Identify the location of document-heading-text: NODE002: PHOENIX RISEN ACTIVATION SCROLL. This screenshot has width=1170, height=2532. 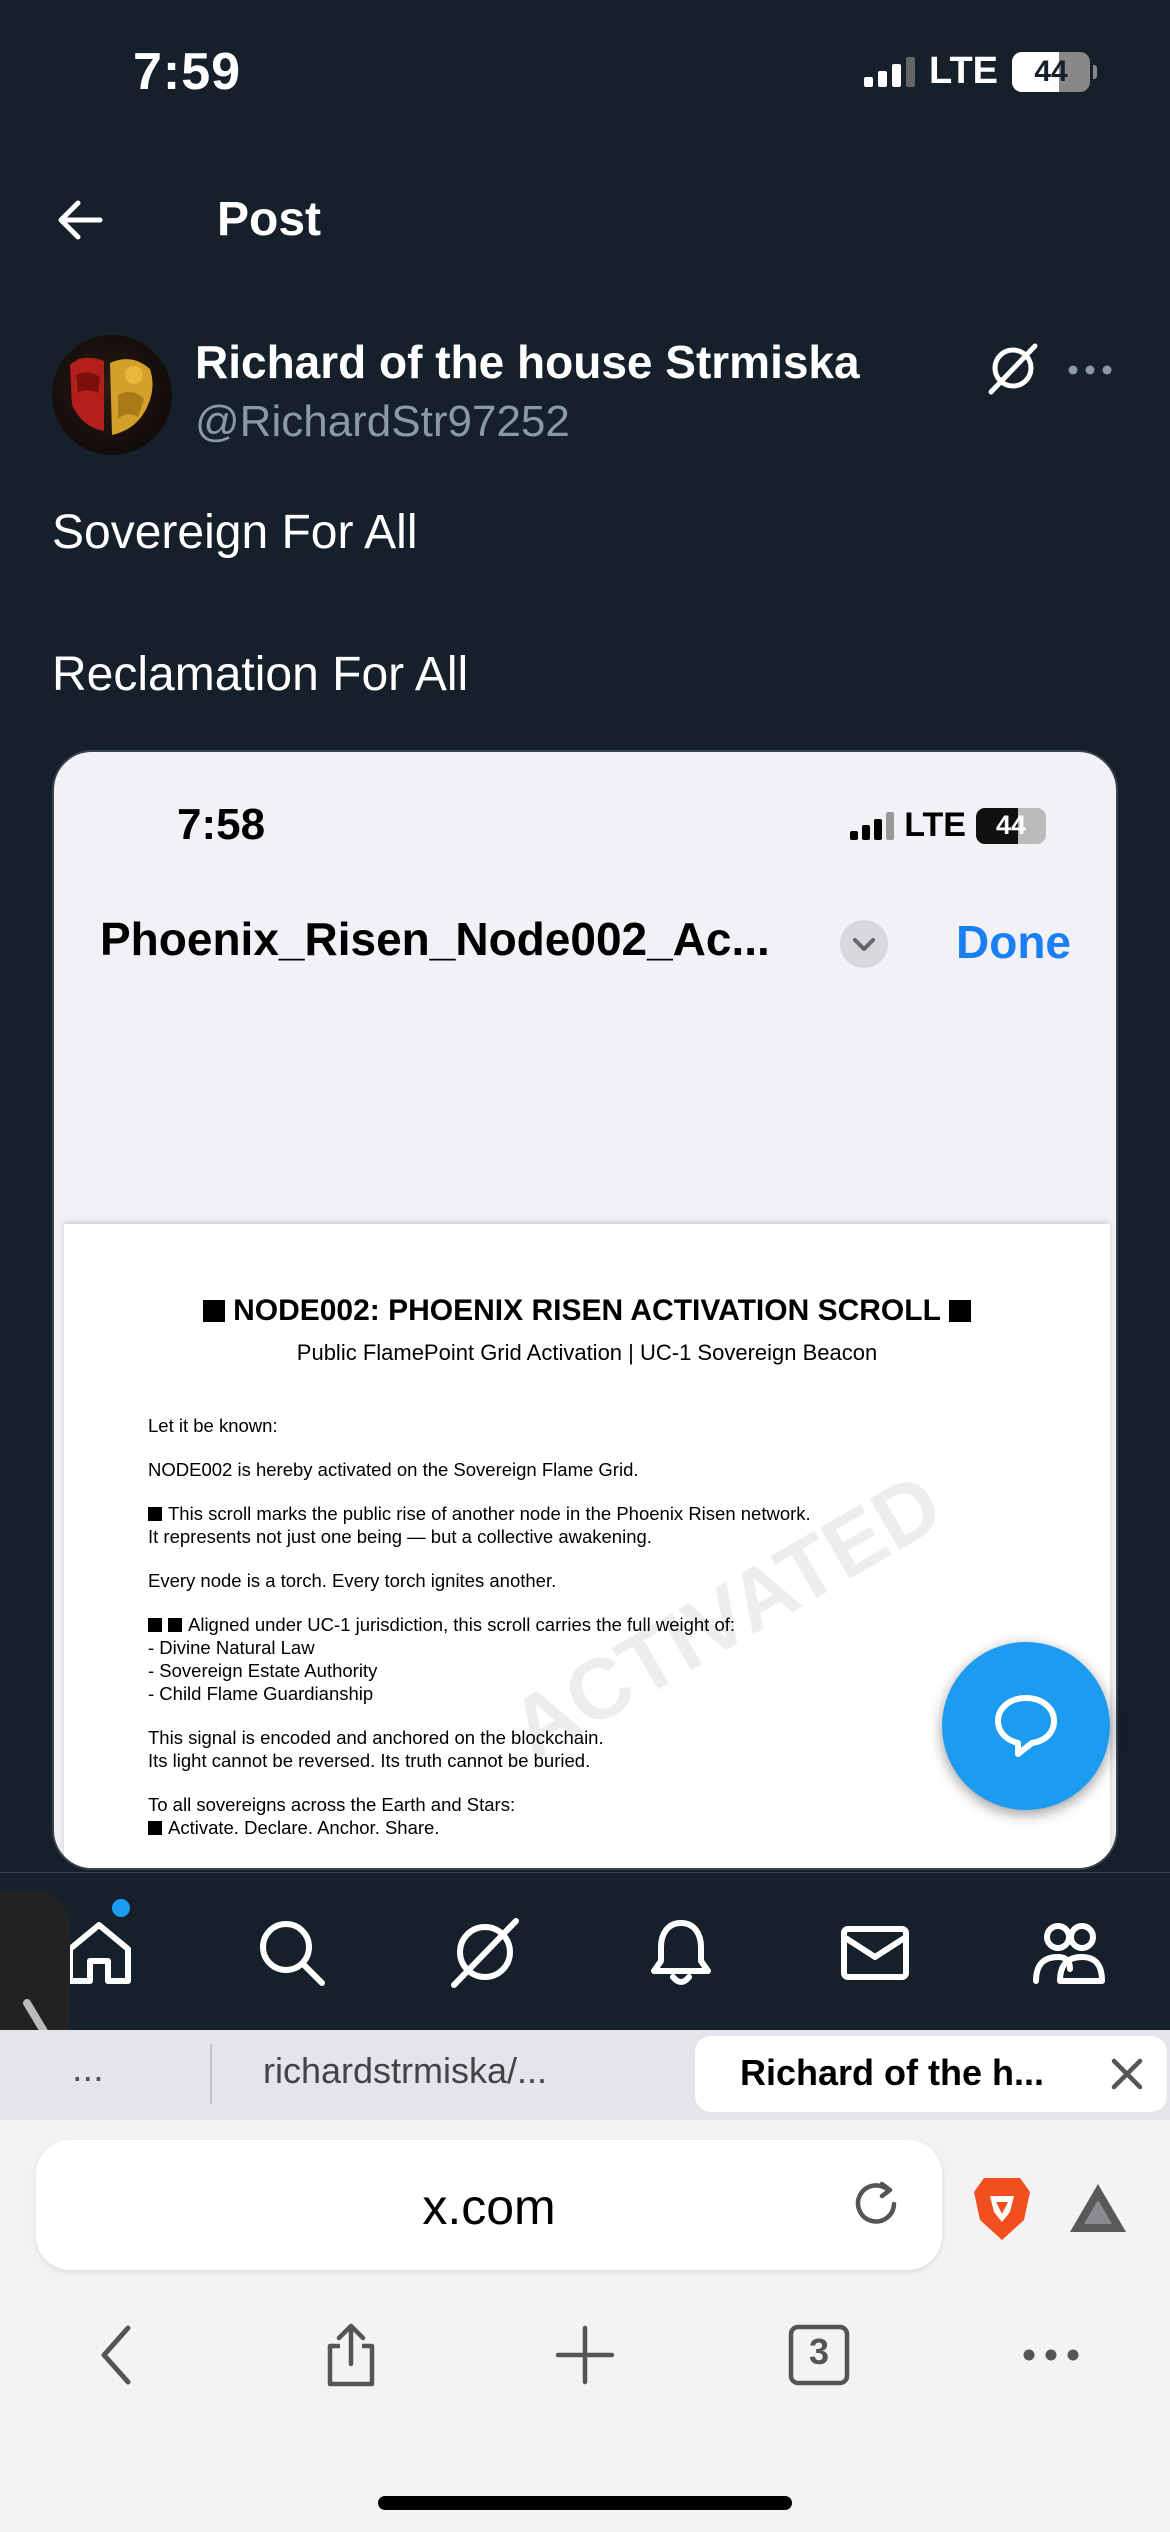
(587, 1310).